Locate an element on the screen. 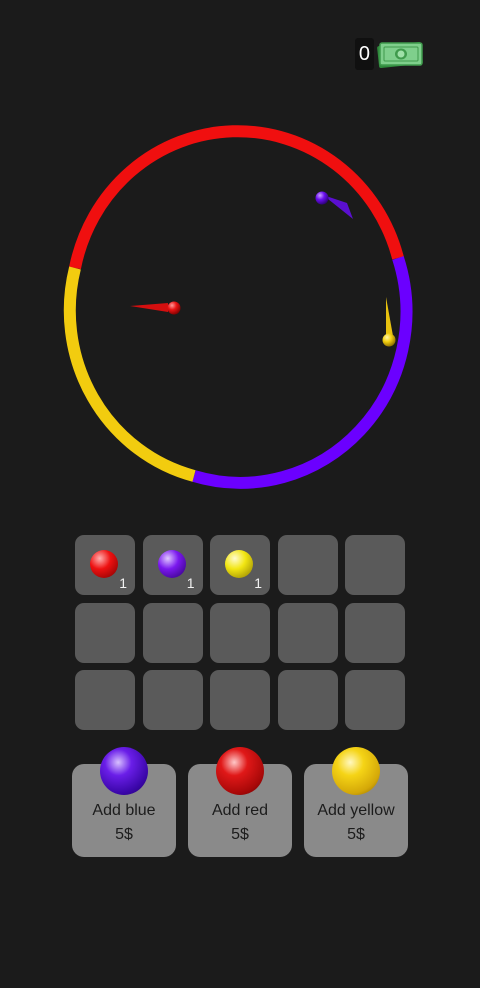 The width and height of the screenshot is (480, 988). blue-ball is located at coordinates (322, 198).